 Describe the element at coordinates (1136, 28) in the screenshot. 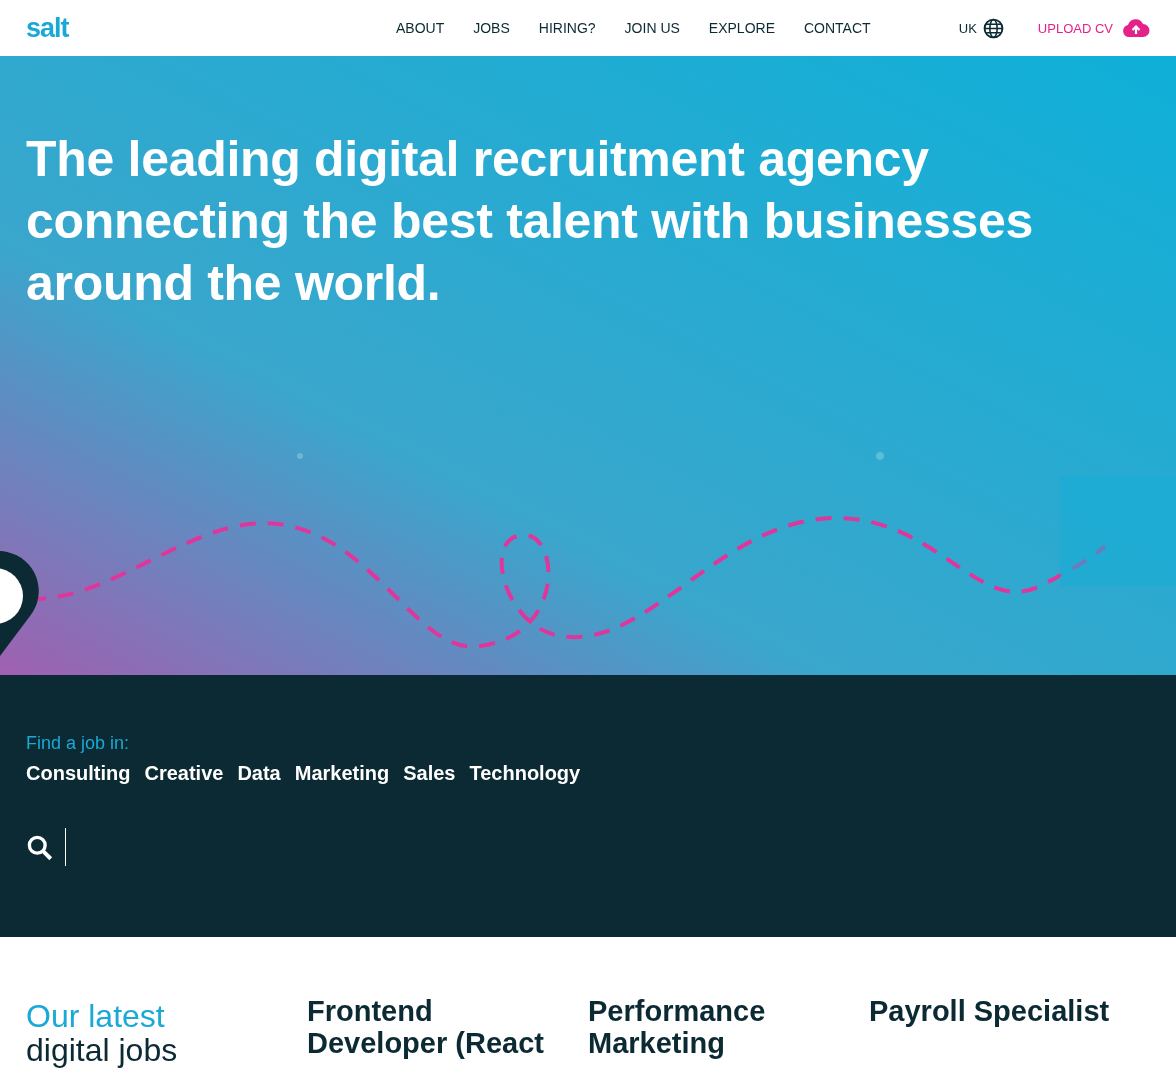

I see `cloud-upload-icon` at that location.